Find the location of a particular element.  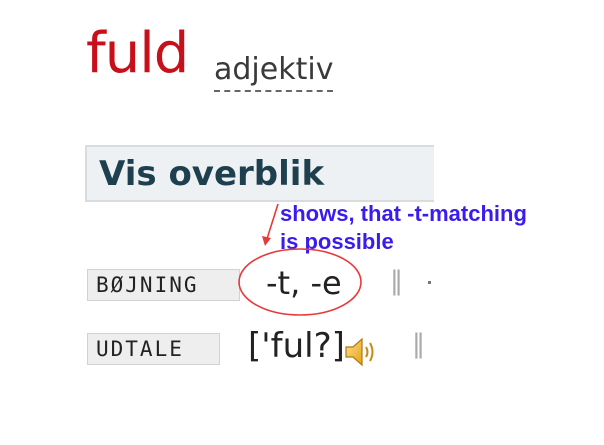

speaker-icon is located at coordinates (362, 352).